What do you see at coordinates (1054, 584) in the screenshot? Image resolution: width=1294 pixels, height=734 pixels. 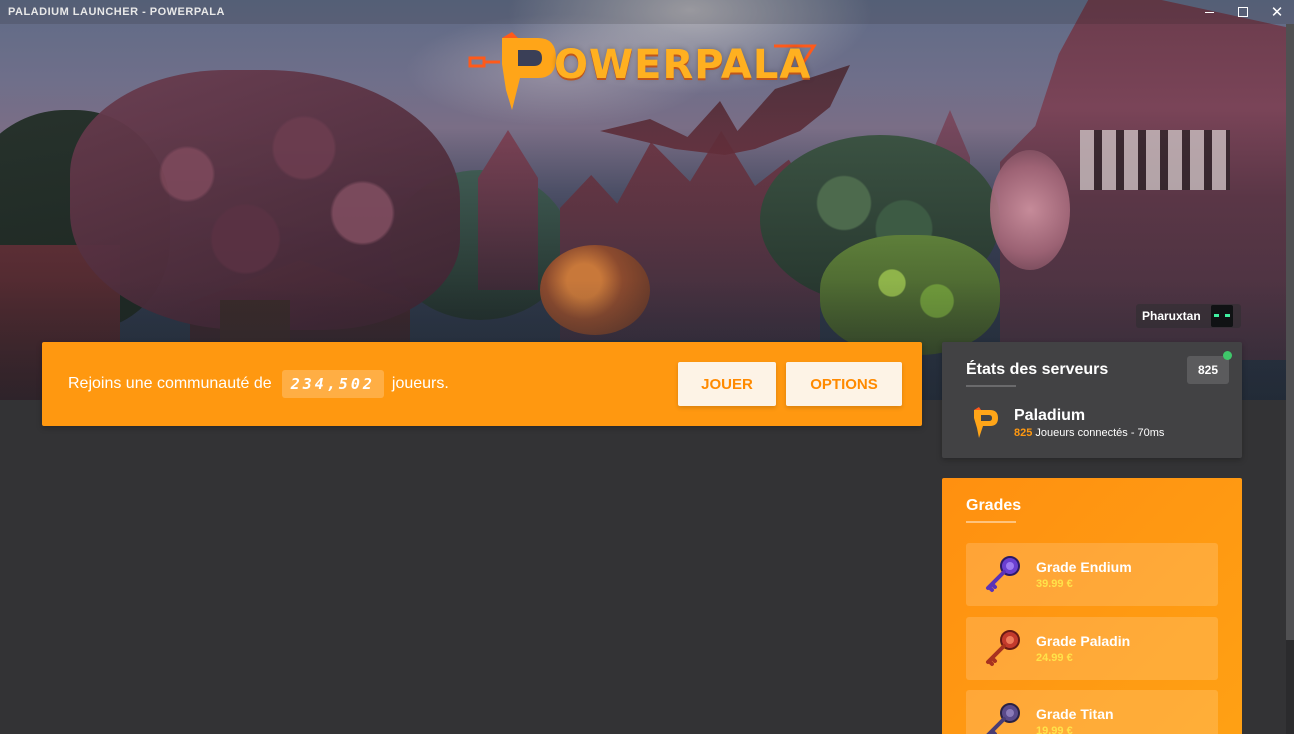 I see `grade-price: 39.99 €` at bounding box center [1054, 584].